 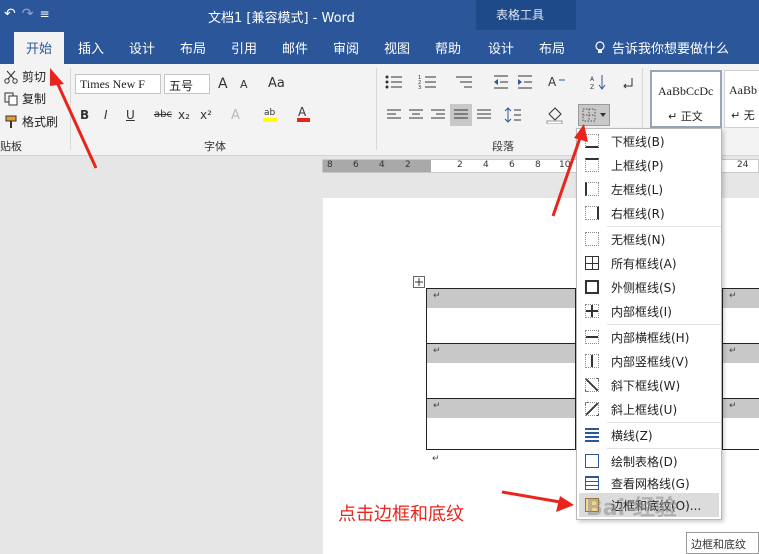 What do you see at coordinates (631, 508) in the screenshot?
I see `watermark: Bai 经验` at bounding box center [631, 508].